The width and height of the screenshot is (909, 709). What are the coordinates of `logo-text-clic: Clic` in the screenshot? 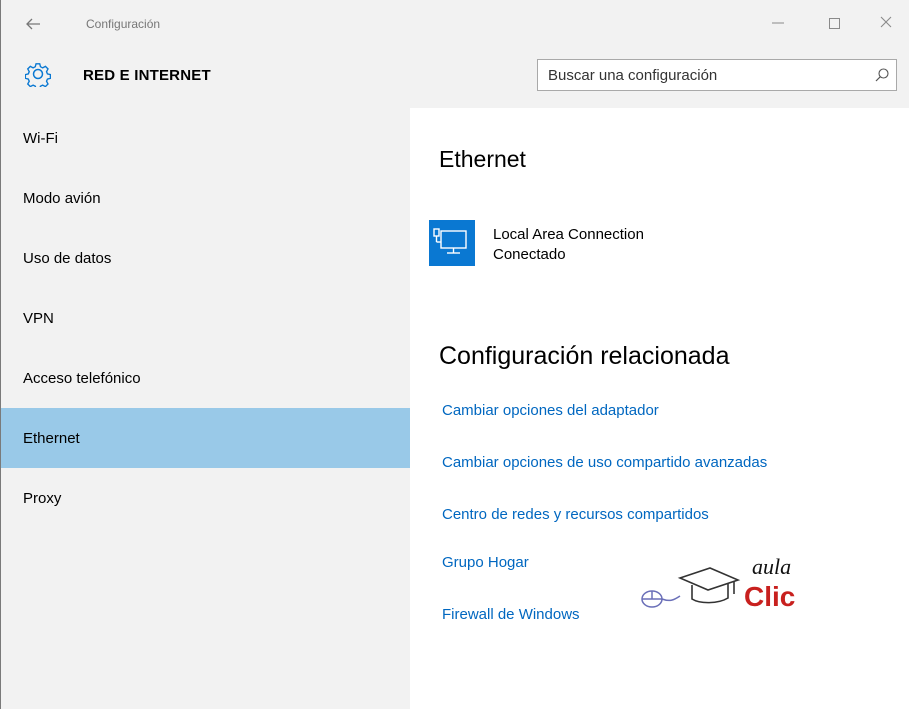 It's located at (769, 596).